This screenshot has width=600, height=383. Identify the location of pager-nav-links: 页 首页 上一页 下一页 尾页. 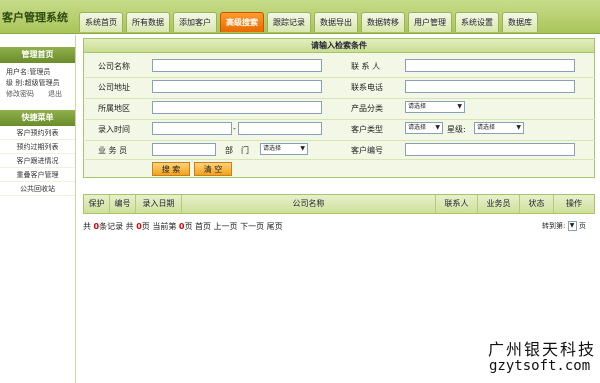
(233, 226).